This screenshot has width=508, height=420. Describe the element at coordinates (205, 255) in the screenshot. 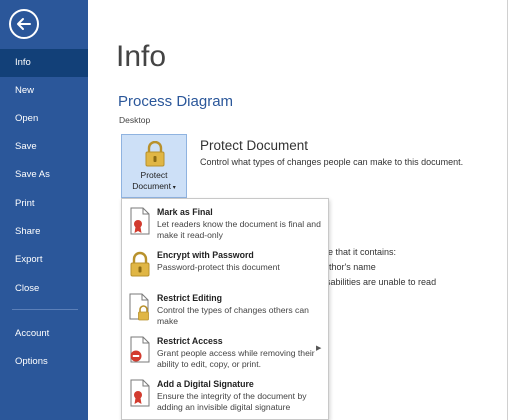

I see `menu-item-title: Encrypt with Password` at that location.